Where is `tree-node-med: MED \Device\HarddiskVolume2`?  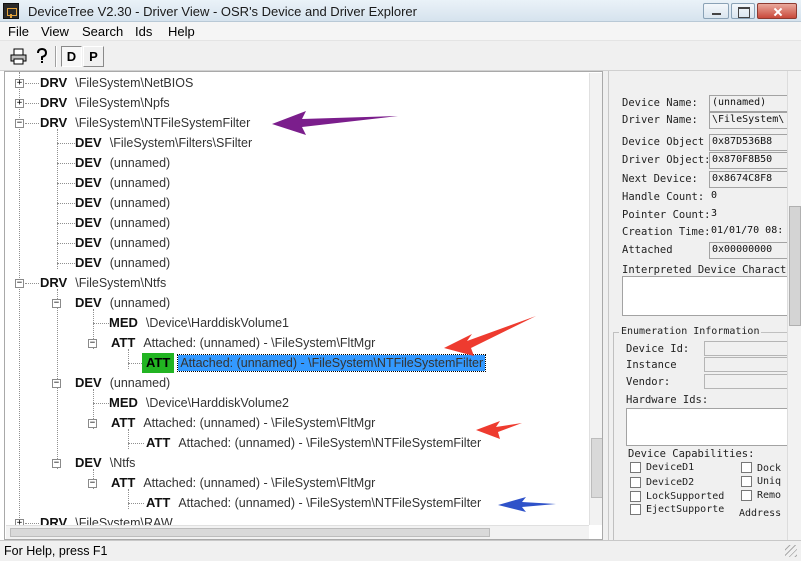 tree-node-med: MED \Device\HarddiskVolume2 is located at coordinates (199, 403).